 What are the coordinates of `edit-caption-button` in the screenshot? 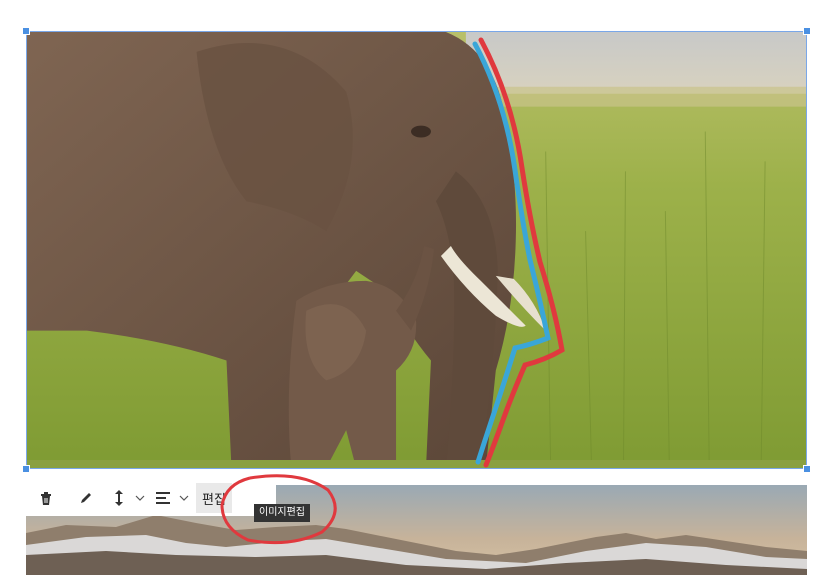 It's located at (86, 498).